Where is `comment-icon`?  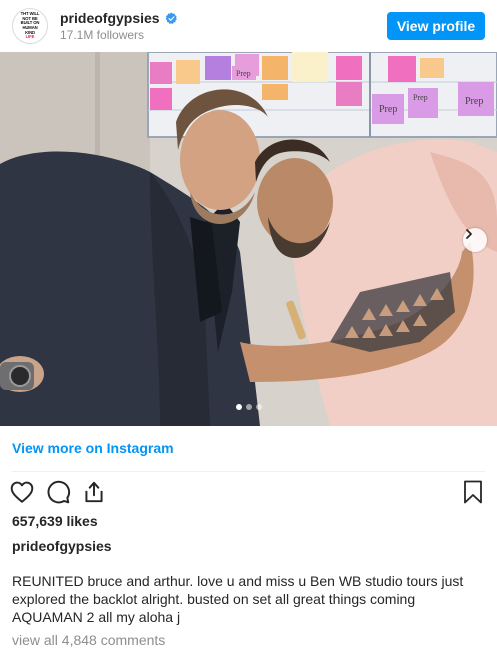 comment-icon is located at coordinates (59, 492).